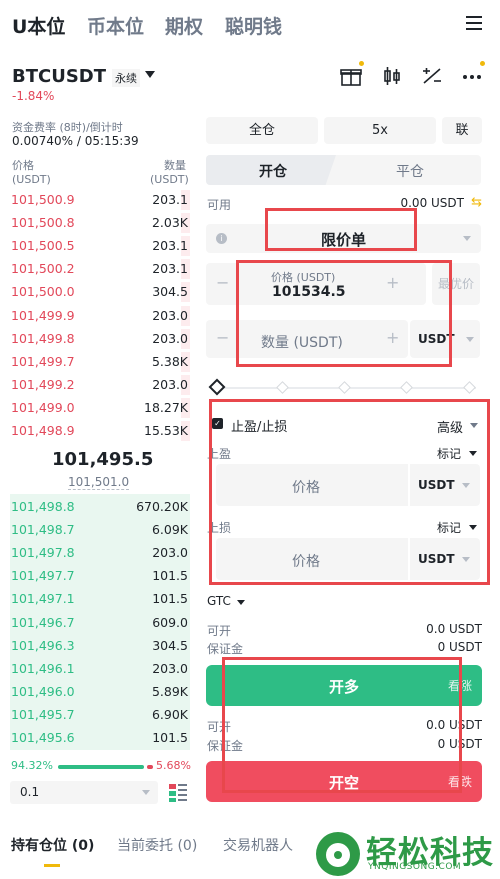 The height and width of the screenshot is (879, 500). What do you see at coordinates (97, 622) in the screenshot?
I see `bid-row: 101,496.7 609.0` at bounding box center [97, 622].